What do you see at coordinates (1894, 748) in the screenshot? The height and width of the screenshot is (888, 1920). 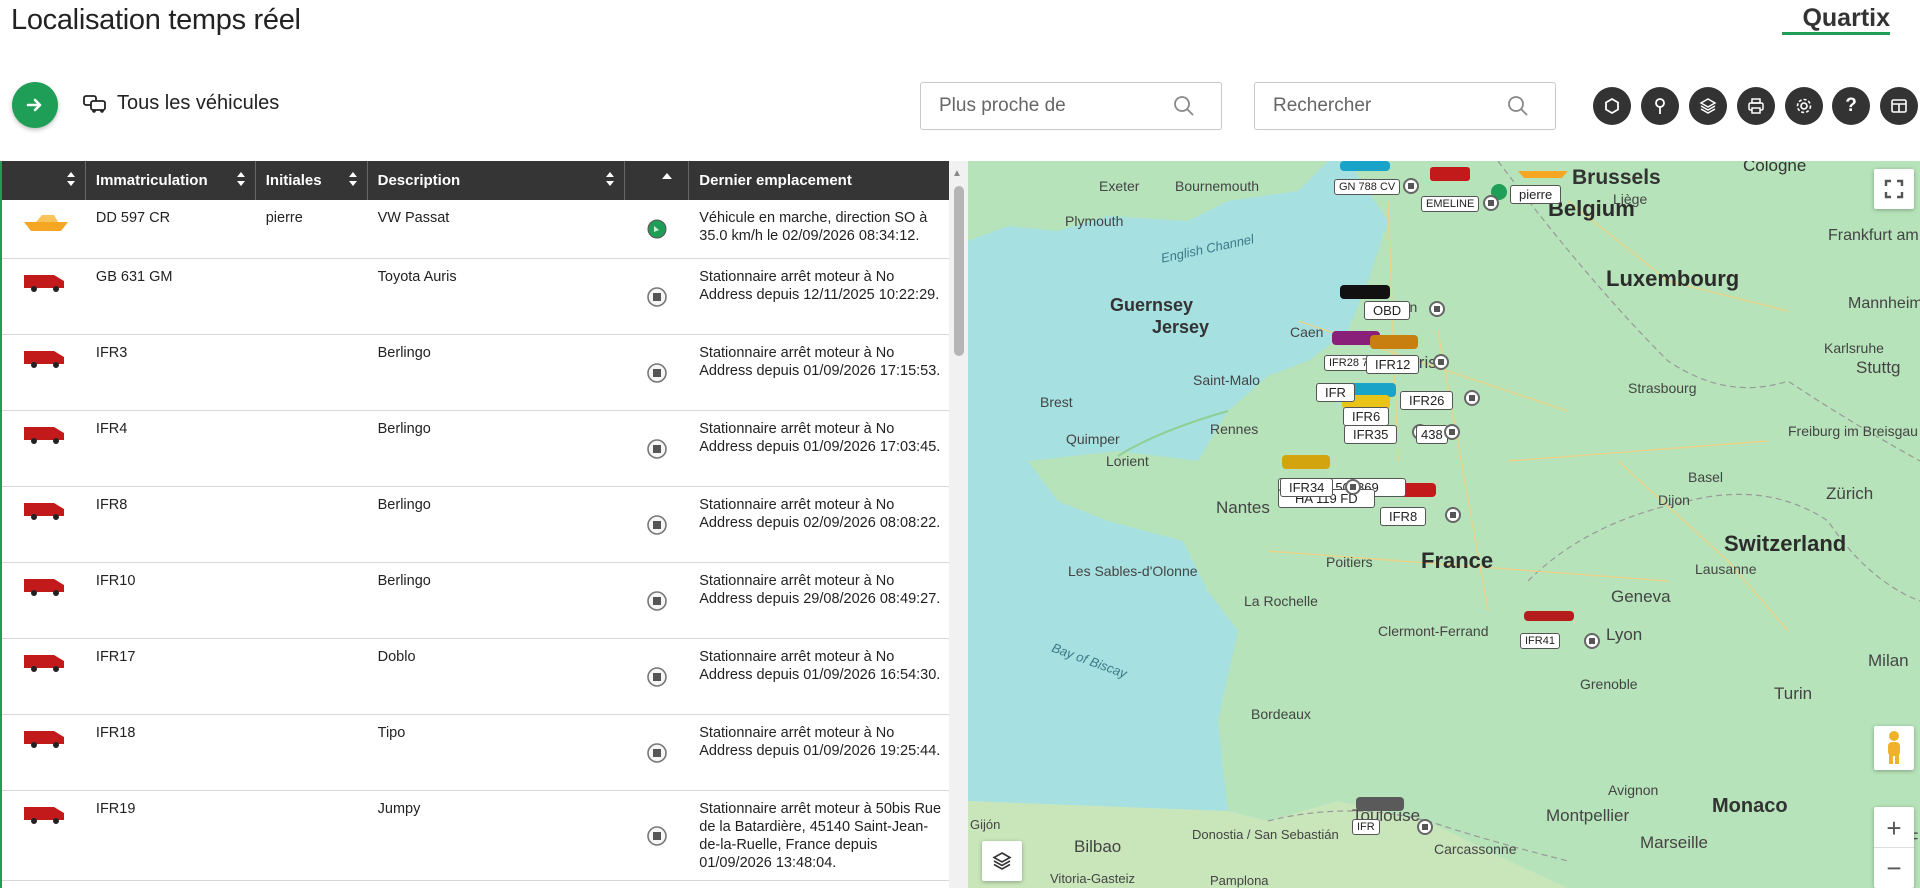 I see `street-view-button` at bounding box center [1894, 748].